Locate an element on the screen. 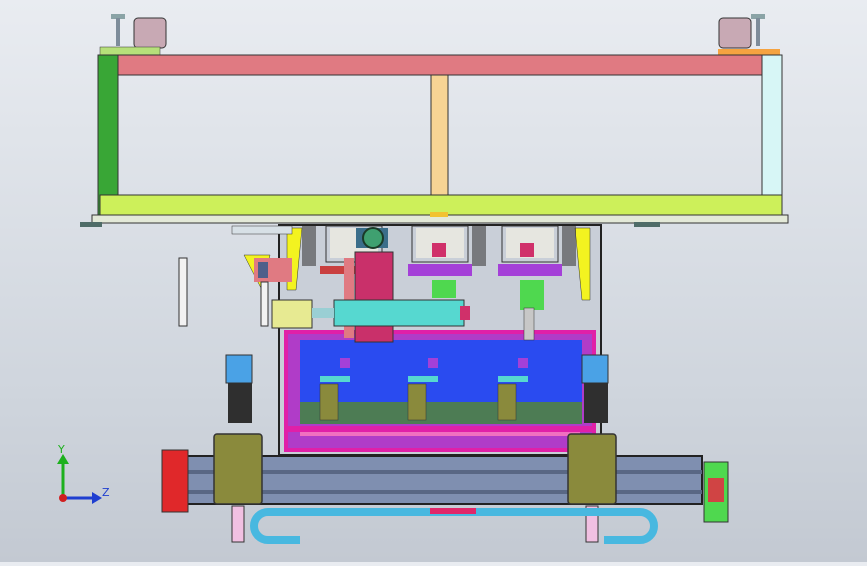  y-axis-label: Y is located at coordinates (61, 449).